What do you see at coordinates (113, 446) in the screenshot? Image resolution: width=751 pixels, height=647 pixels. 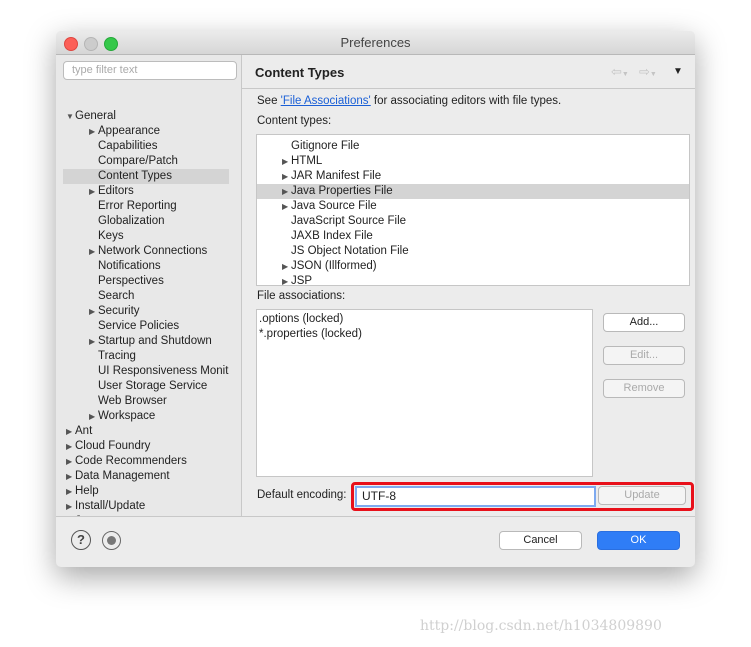 I see `tree-item-label: Cloud Foundry` at bounding box center [113, 446].